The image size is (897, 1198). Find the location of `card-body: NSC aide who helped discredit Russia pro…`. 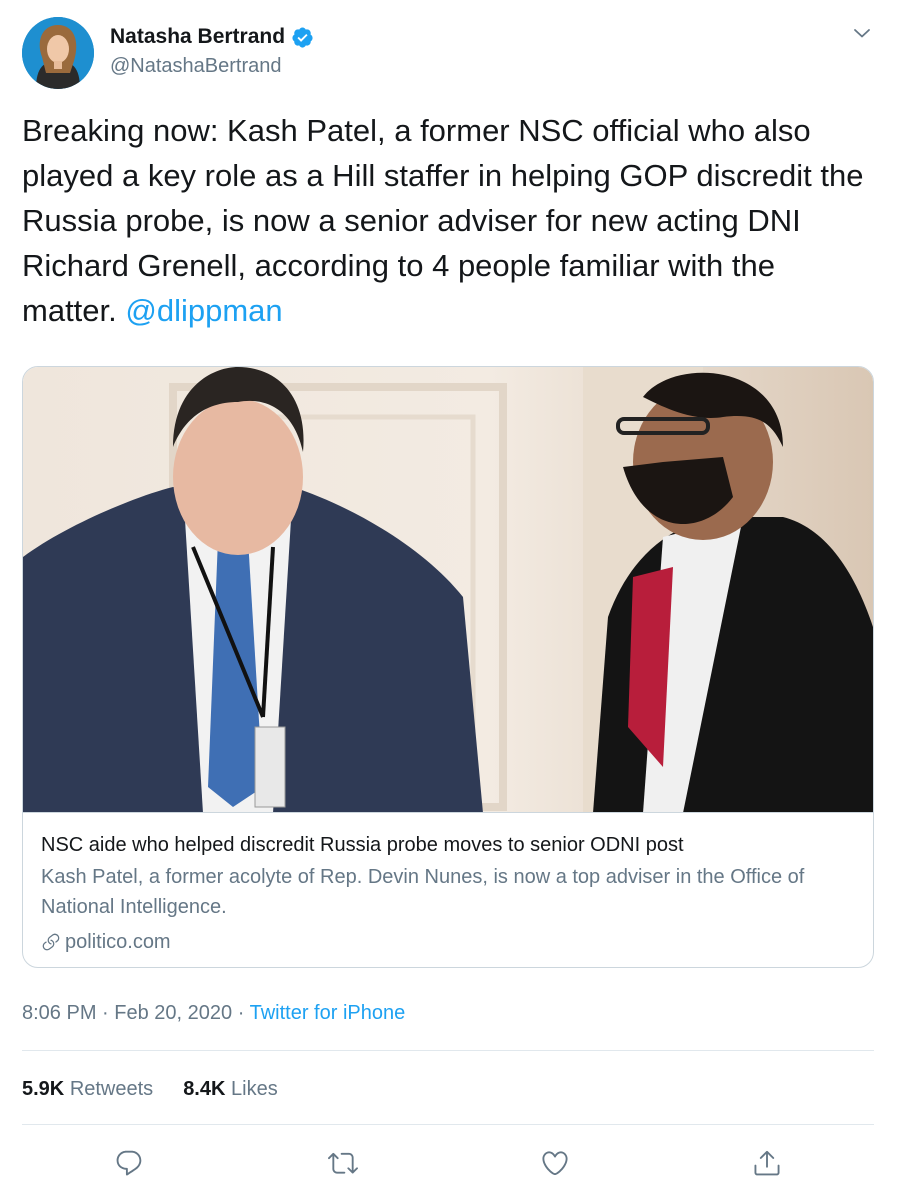

card-body: NSC aide who helped discredit Russia pro… is located at coordinates (451, 893).